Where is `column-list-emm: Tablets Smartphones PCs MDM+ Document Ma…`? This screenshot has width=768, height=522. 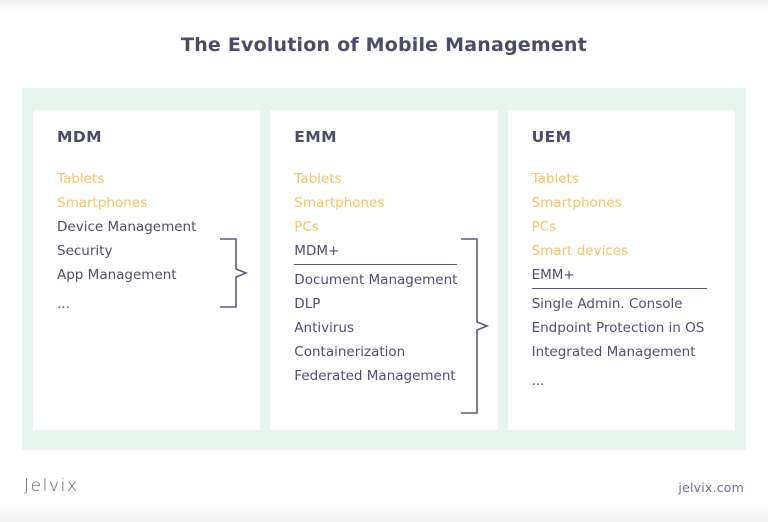 column-list-emm: Tablets Smartphones PCs MDM+ Document Ma… is located at coordinates (395, 277).